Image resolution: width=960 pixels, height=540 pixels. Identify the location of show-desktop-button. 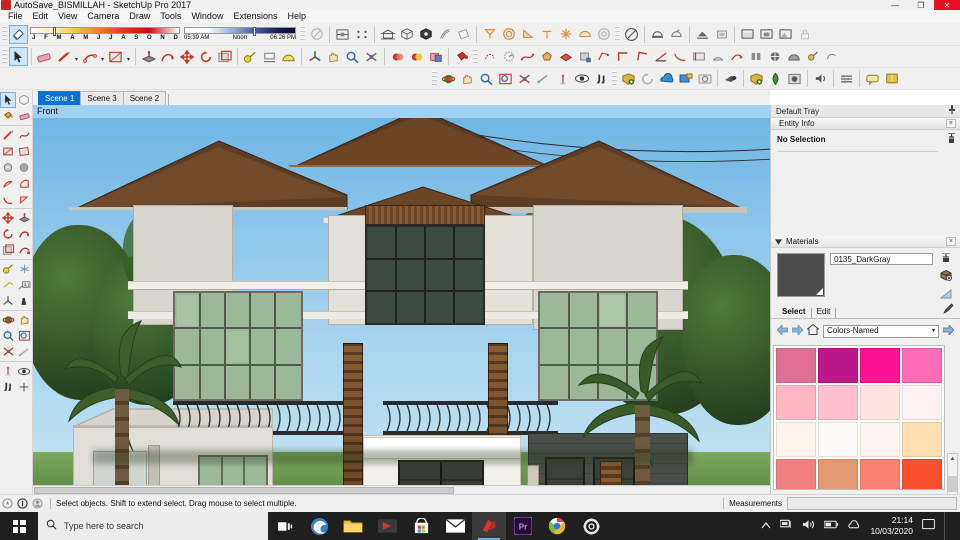
(949, 526).